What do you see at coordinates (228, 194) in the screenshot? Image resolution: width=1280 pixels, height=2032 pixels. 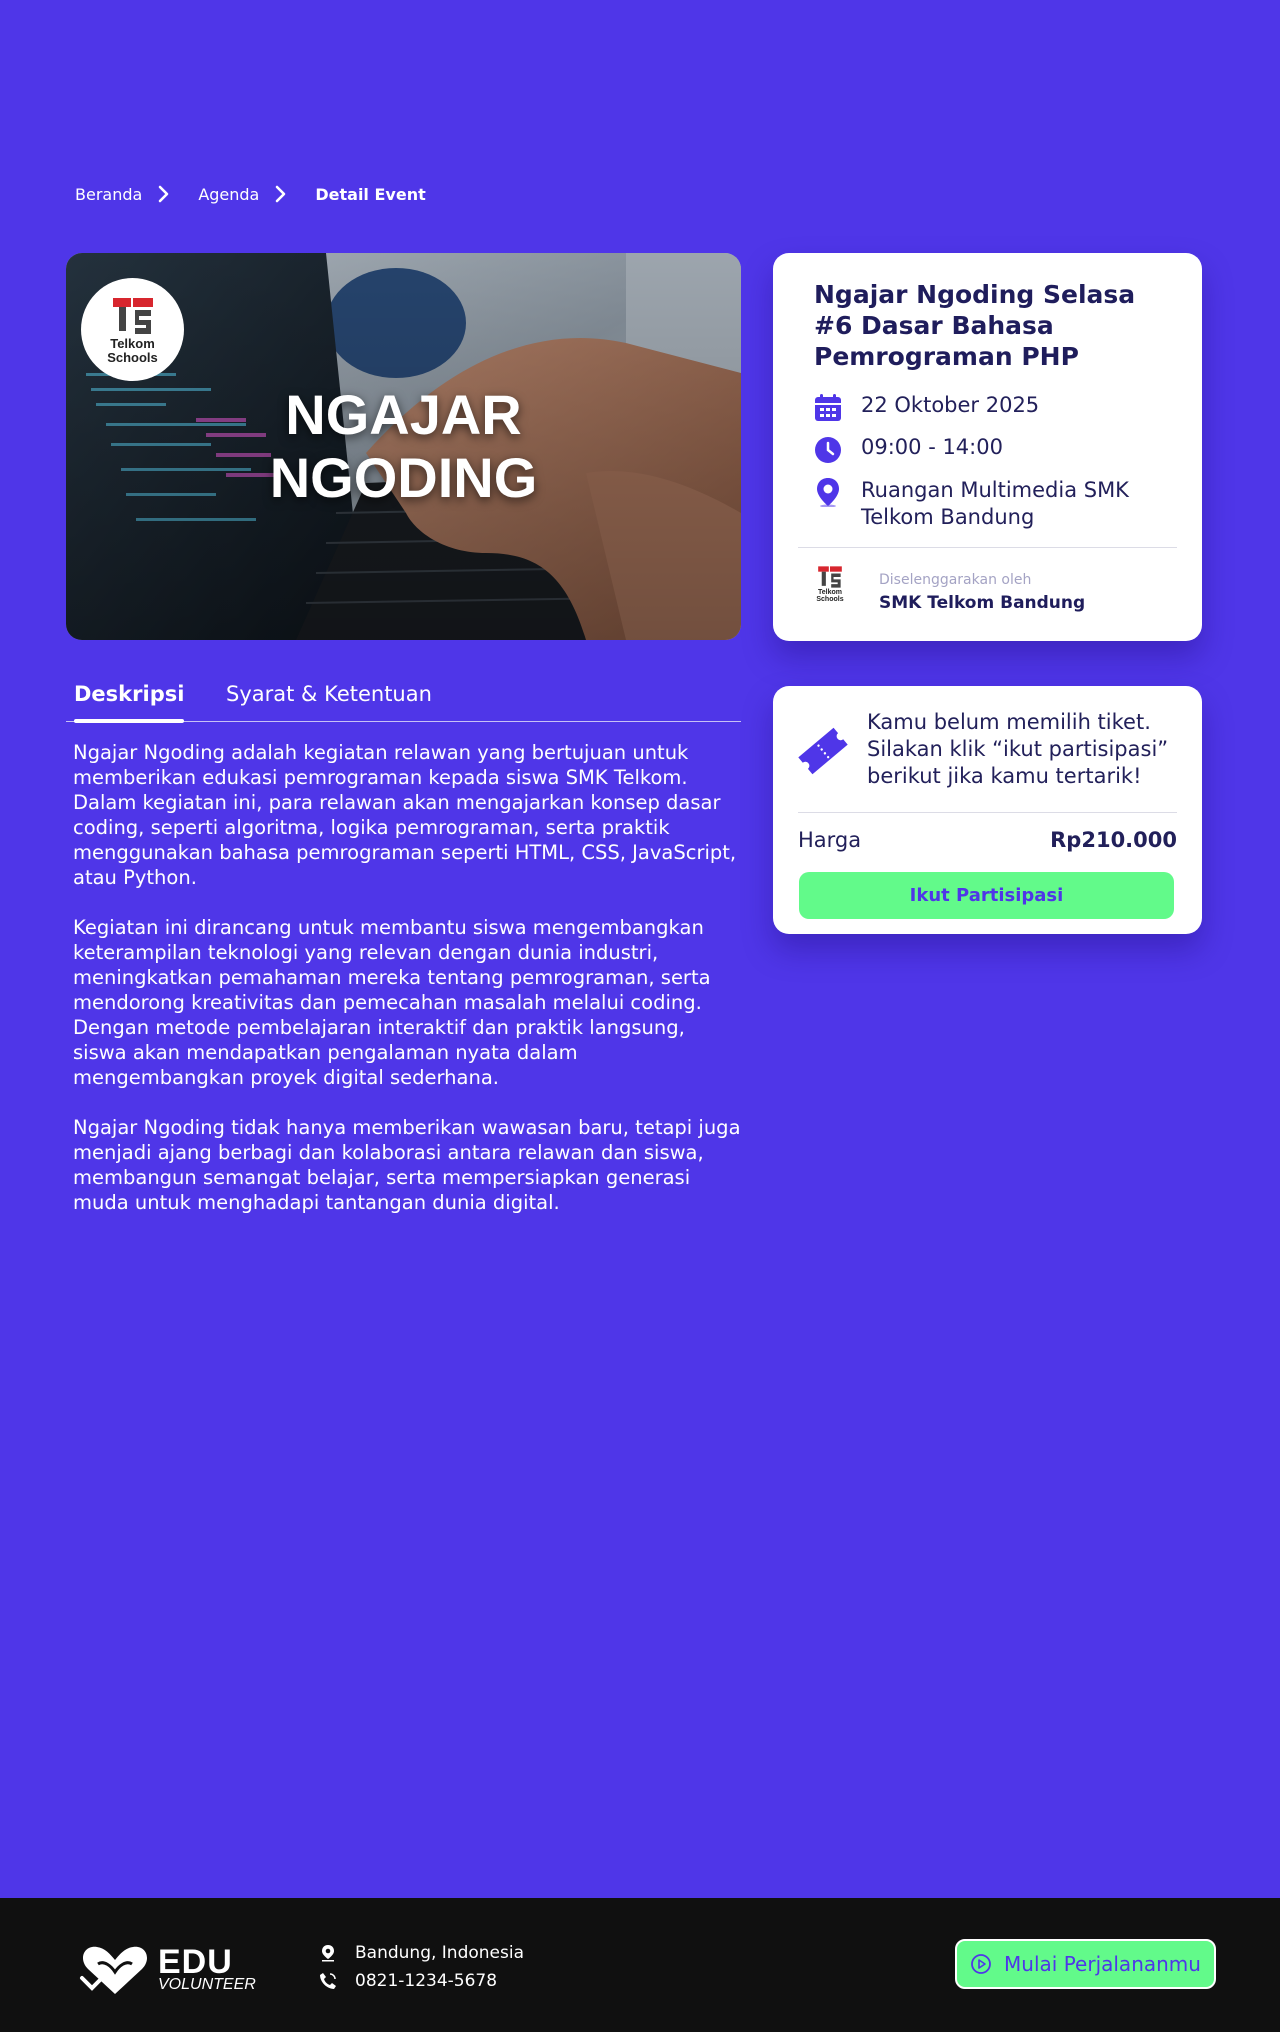 I see `breadcrumb-agenda: Agenda` at bounding box center [228, 194].